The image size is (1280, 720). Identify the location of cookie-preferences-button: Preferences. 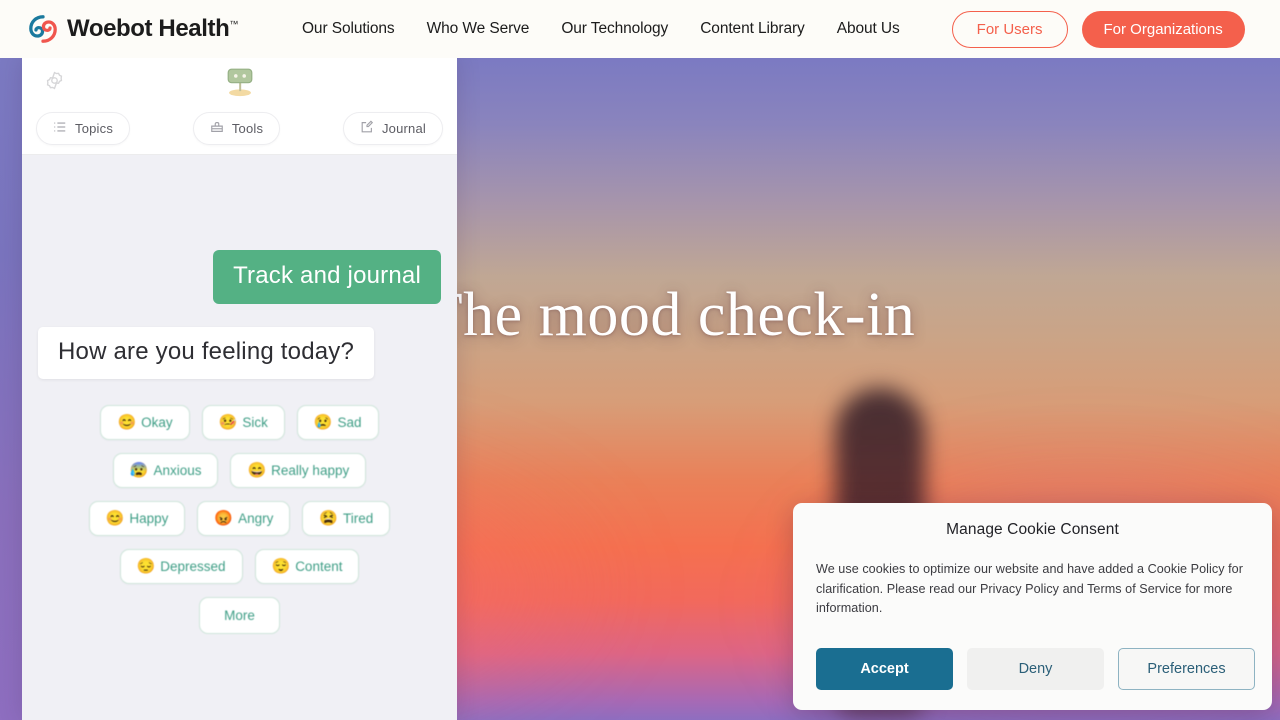
(1186, 669).